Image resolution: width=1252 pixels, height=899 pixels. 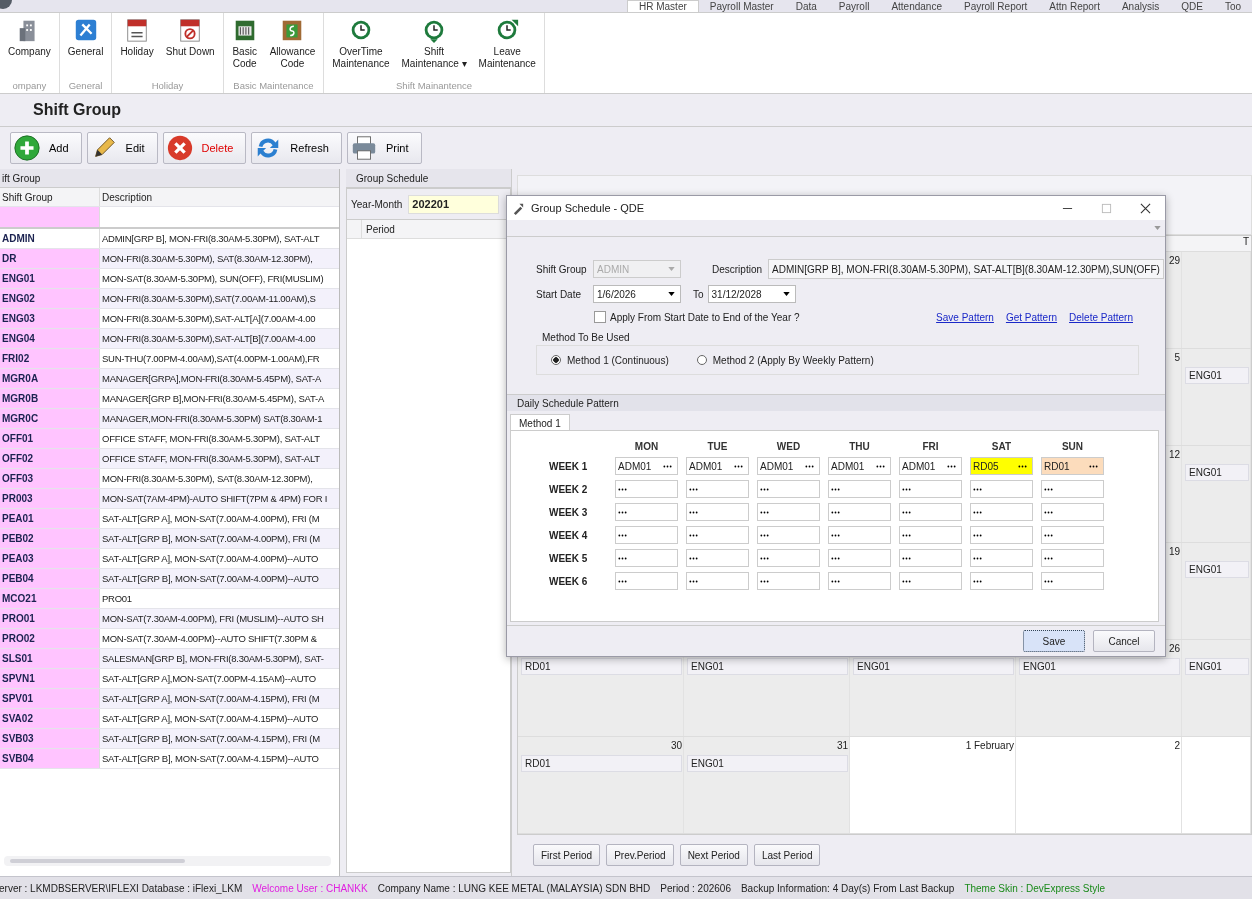 I want to click on table-cell: ENG01, so click(x=50, y=278).